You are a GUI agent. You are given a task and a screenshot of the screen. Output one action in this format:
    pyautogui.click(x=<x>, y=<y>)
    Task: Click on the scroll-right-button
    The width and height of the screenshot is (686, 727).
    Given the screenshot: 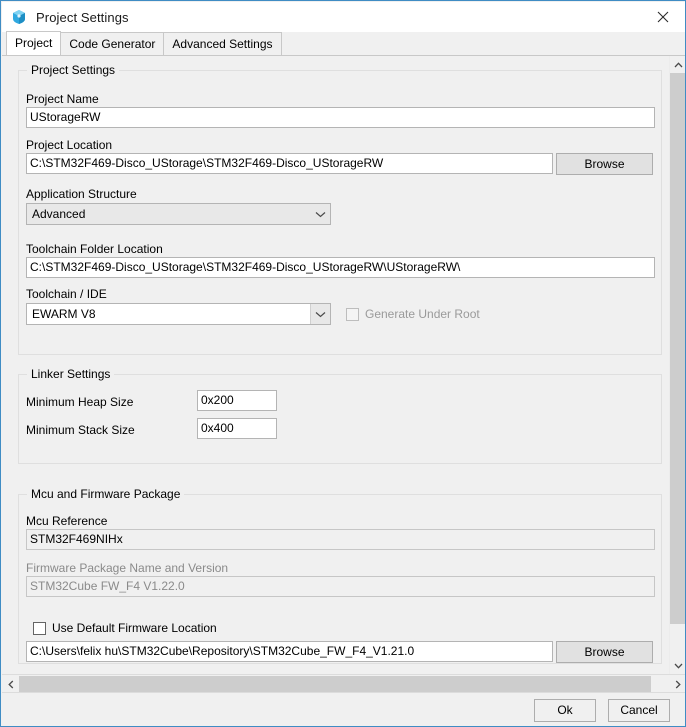 What is the action you would take?
    pyautogui.click(x=677, y=684)
    